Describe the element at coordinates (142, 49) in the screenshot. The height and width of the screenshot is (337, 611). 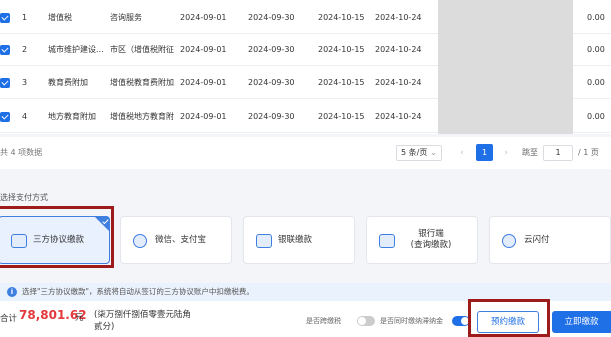
I see `tax-item: 市区（增值税附征` at that location.